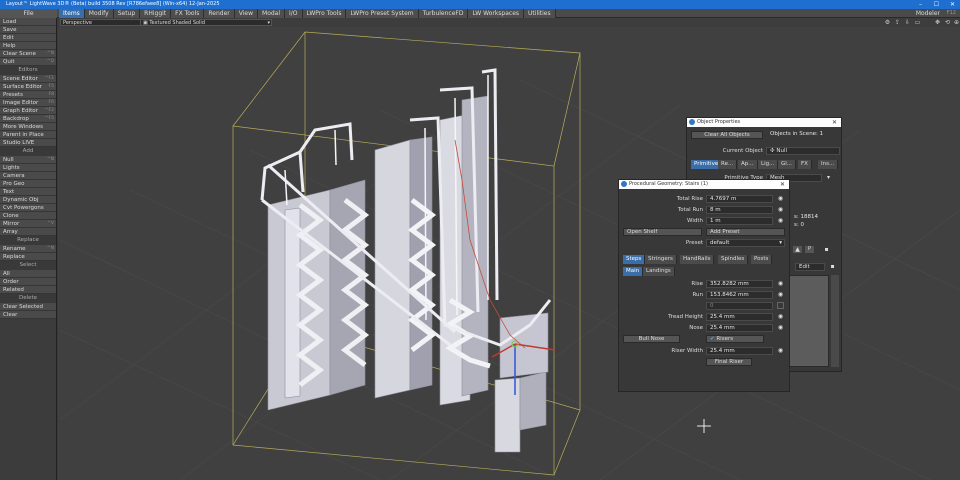 Image resolution: width=960 pixels, height=480 pixels. What do you see at coordinates (805, 164) in the screenshot?
I see `tab-op-5: FX` at bounding box center [805, 164].